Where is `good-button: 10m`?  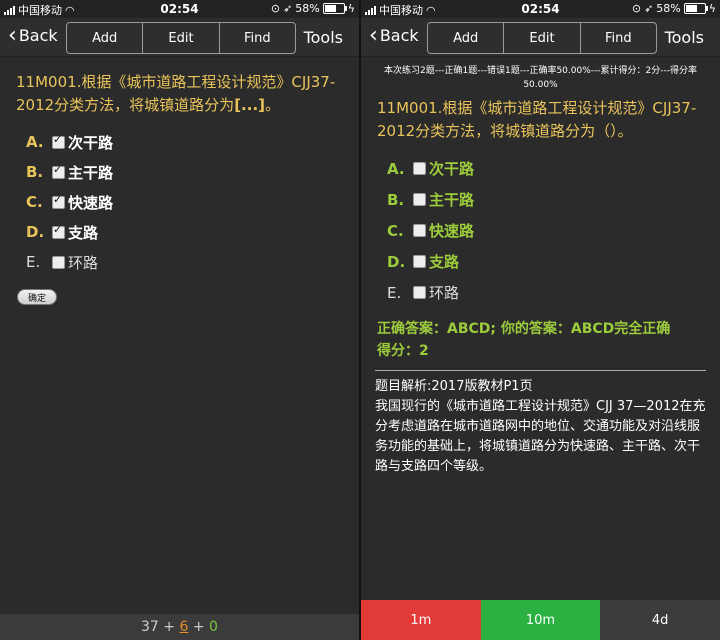
good-button: 10m is located at coordinates (540, 620).